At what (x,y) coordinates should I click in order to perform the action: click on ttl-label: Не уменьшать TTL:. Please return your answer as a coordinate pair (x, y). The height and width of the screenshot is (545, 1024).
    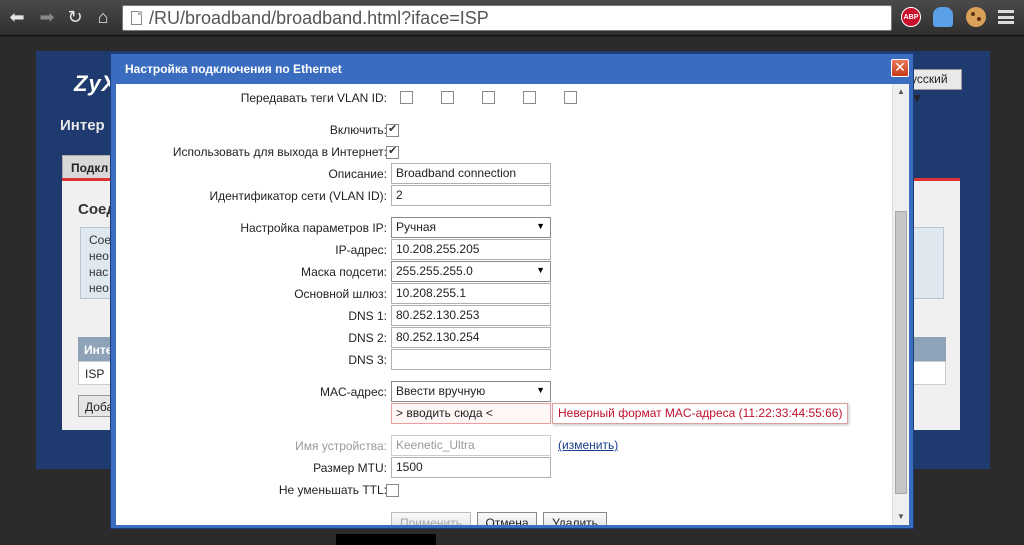
    Looking at the image, I should click on (332, 490).